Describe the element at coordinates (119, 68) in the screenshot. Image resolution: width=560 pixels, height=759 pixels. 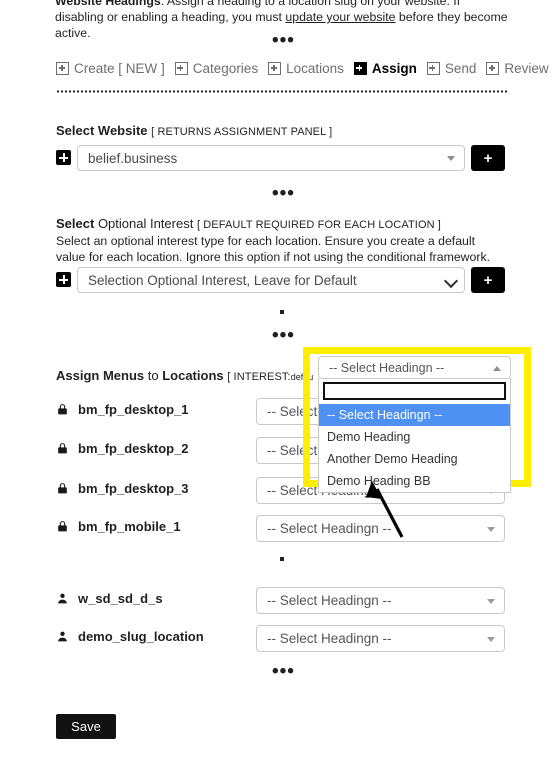
I see `nav-item-label: Create [ NEW ]` at that location.